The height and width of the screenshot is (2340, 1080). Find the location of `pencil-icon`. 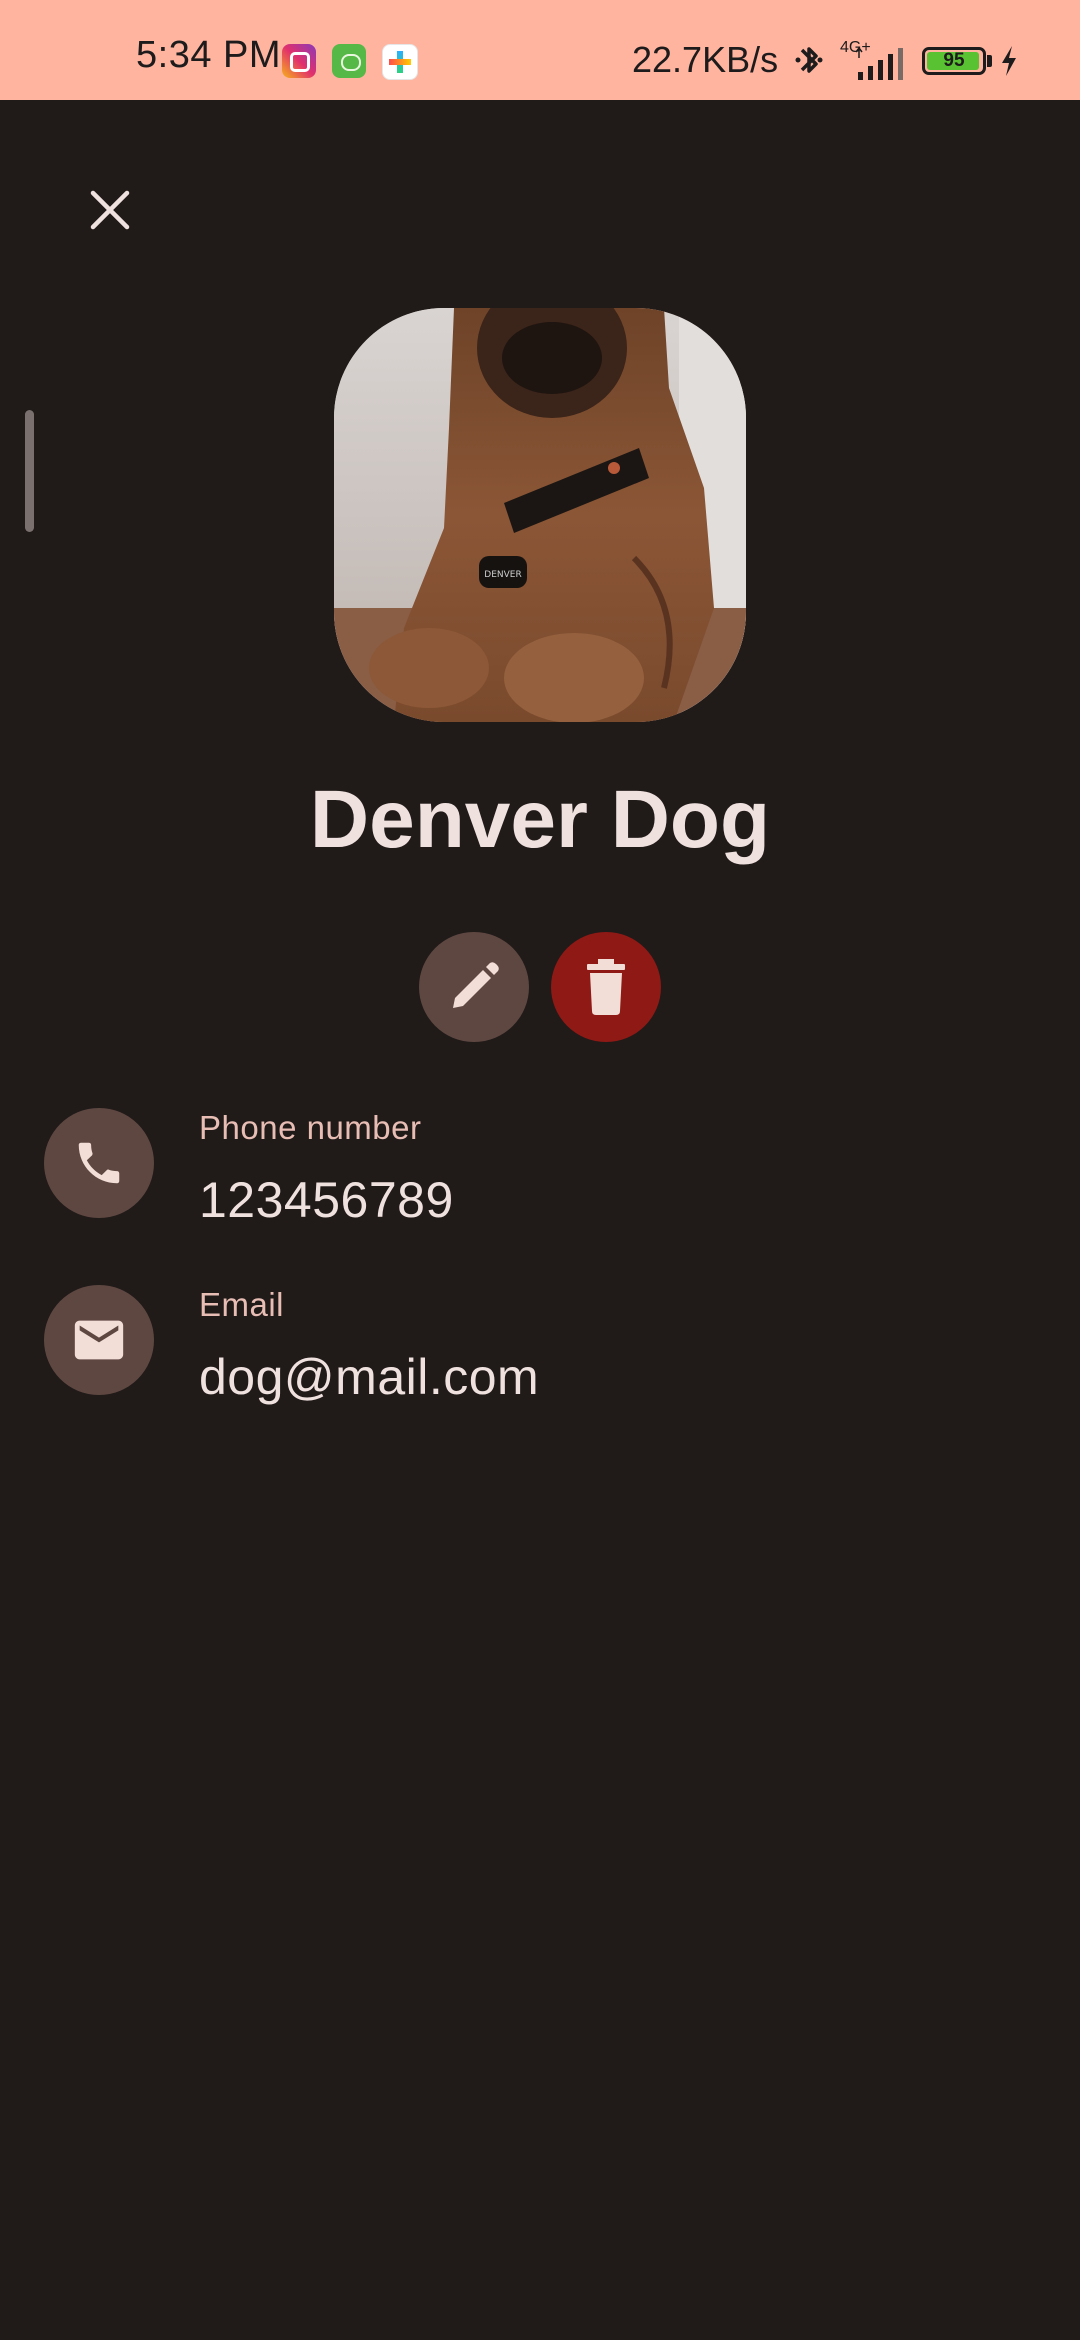

pencil-icon is located at coordinates (476, 985).